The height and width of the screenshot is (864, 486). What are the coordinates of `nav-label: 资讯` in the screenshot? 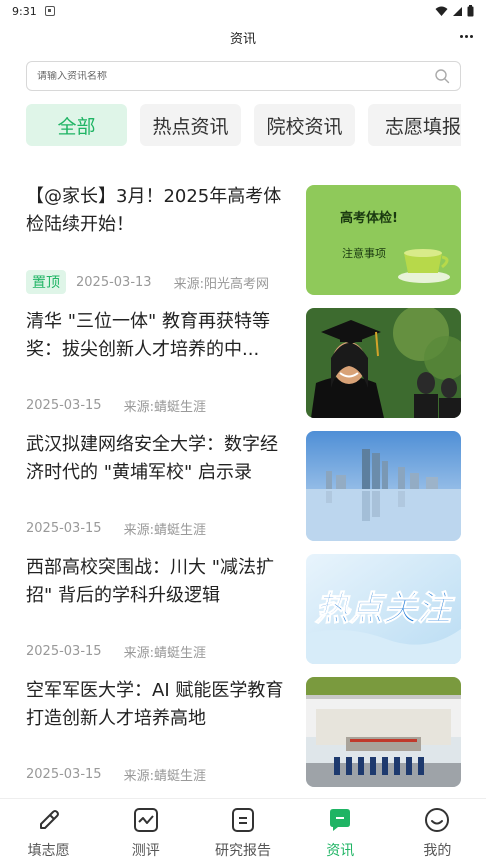 It's located at (340, 851).